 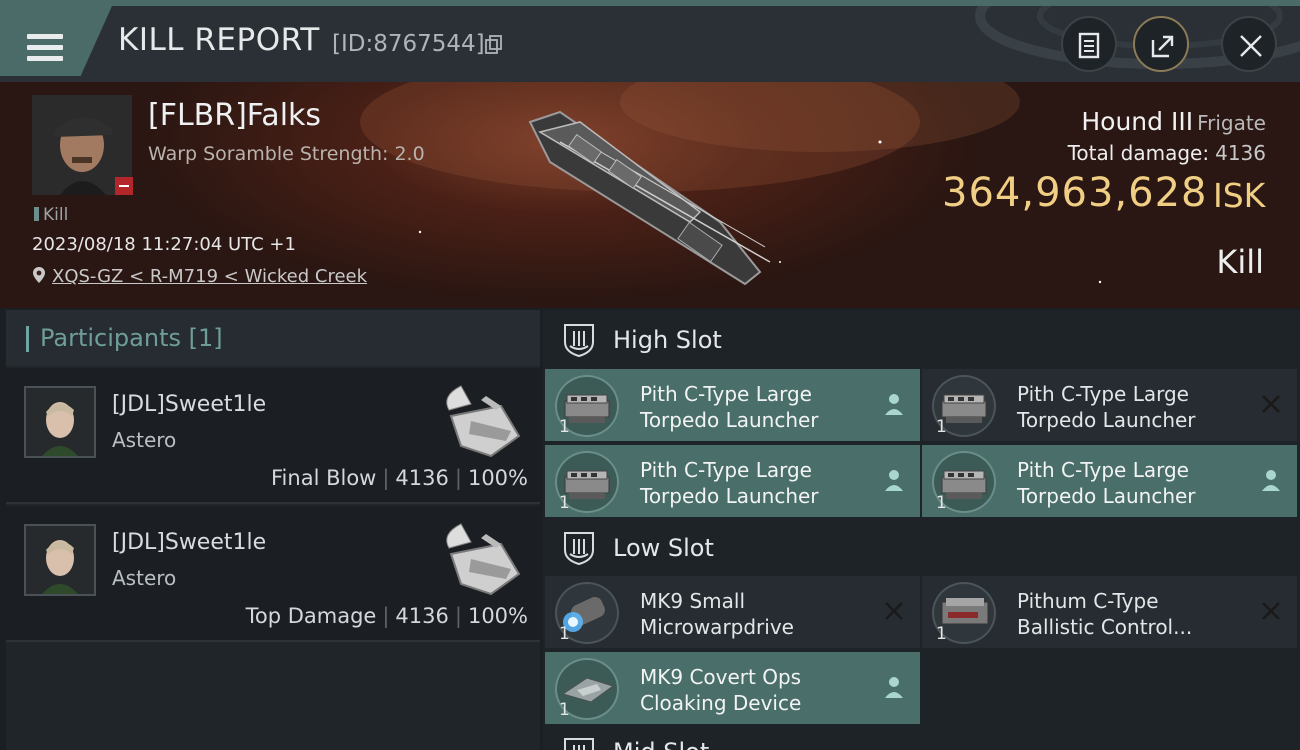 I want to click on status-badge, so click(x=124, y=186).